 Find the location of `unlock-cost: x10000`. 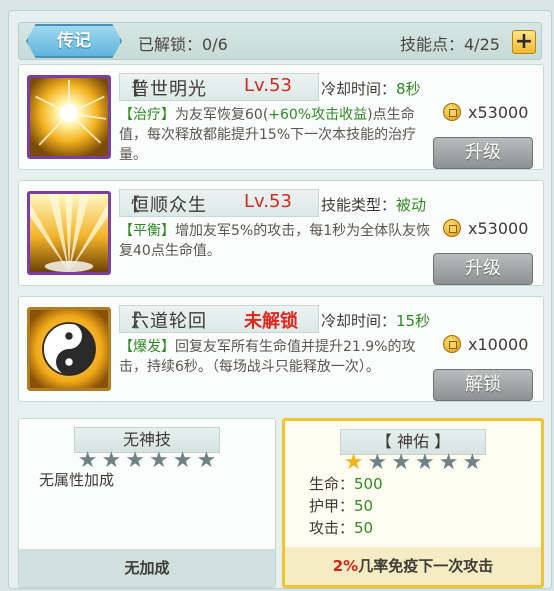

unlock-cost: x10000 is located at coordinates (498, 344).